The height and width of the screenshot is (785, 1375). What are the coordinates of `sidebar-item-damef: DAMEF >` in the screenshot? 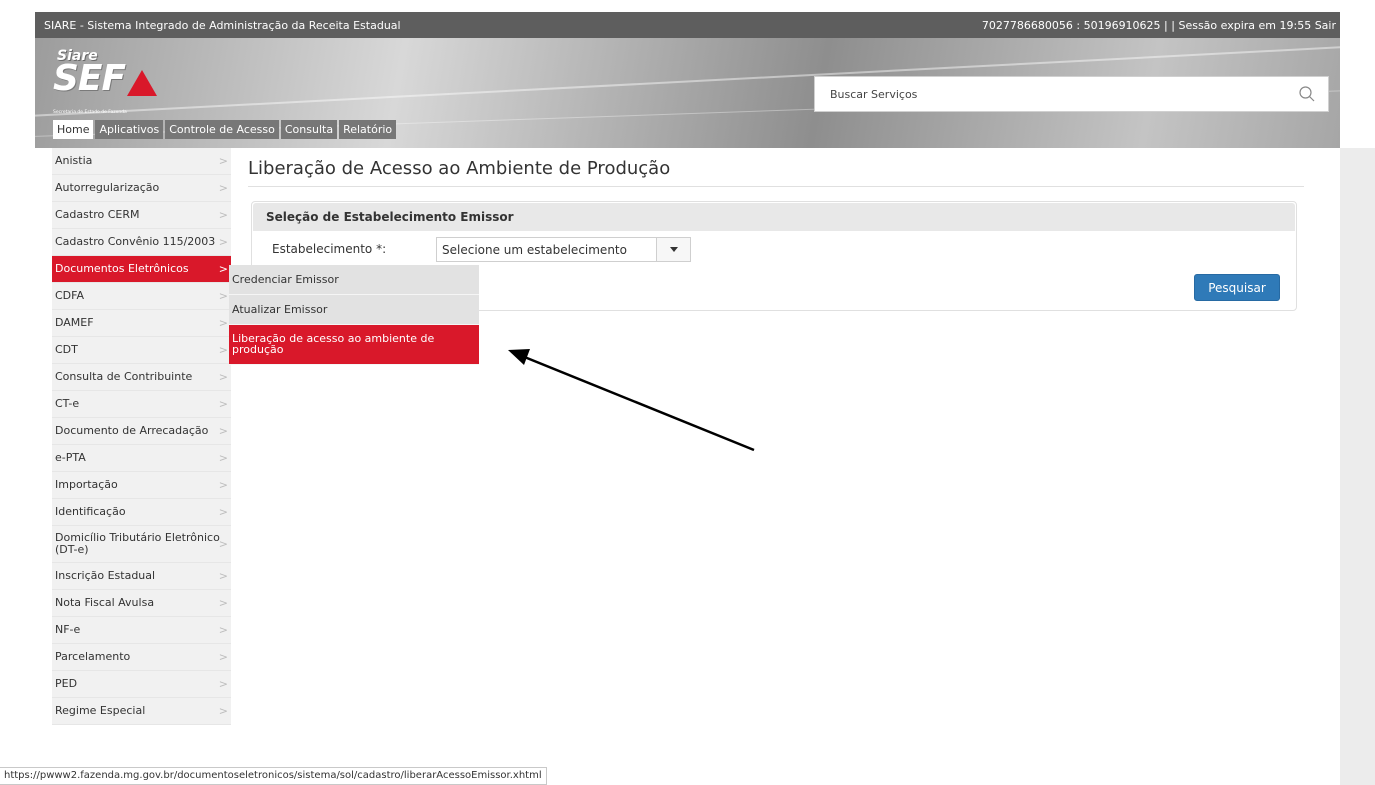 It's located at (141, 323).